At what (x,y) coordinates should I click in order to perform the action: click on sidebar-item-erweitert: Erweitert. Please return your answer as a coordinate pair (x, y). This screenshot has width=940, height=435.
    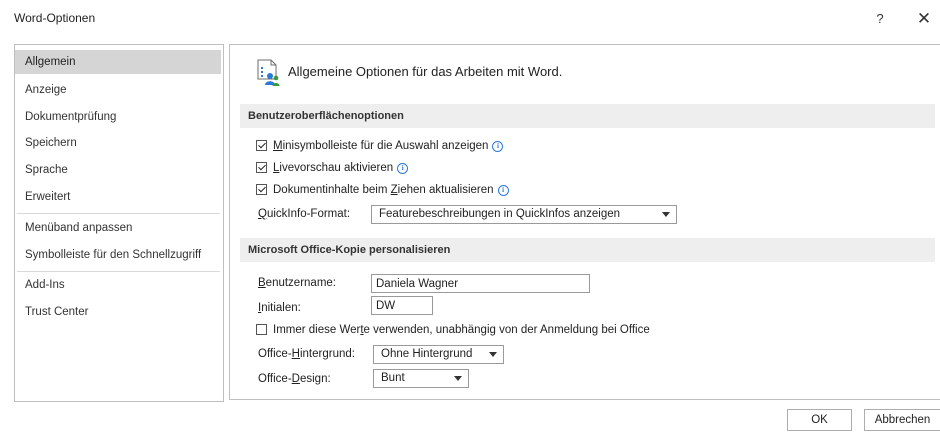
    Looking at the image, I should click on (118, 197).